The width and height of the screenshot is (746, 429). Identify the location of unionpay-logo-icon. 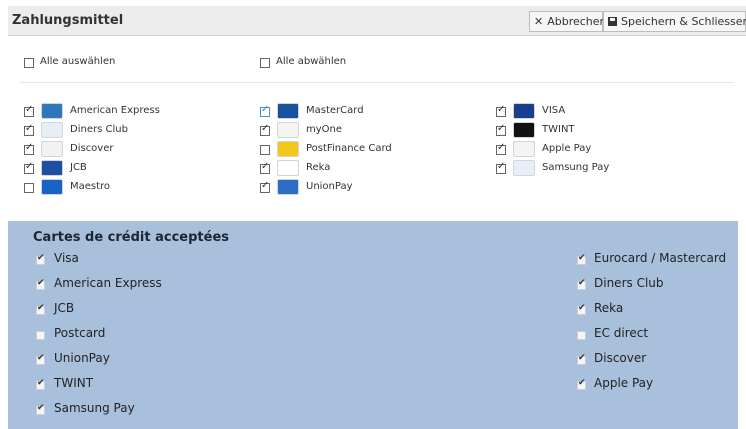
(288, 187).